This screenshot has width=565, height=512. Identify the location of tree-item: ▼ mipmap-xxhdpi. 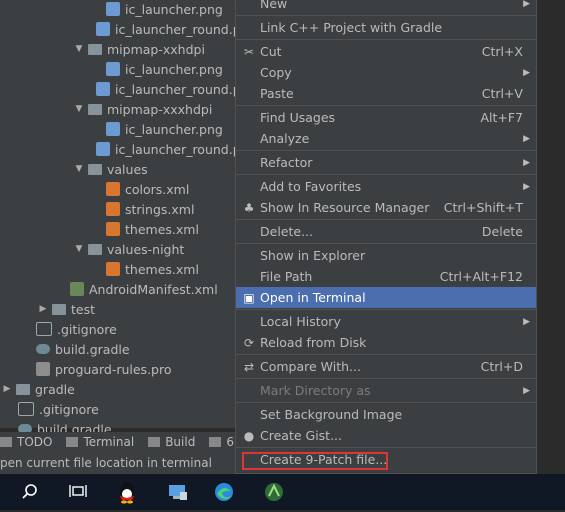
(120, 49).